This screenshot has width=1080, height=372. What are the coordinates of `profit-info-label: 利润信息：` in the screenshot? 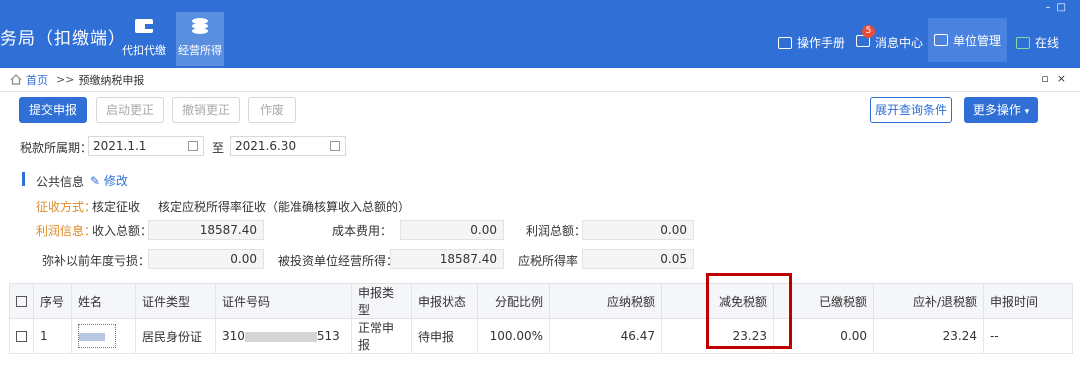 It's located at (66, 231).